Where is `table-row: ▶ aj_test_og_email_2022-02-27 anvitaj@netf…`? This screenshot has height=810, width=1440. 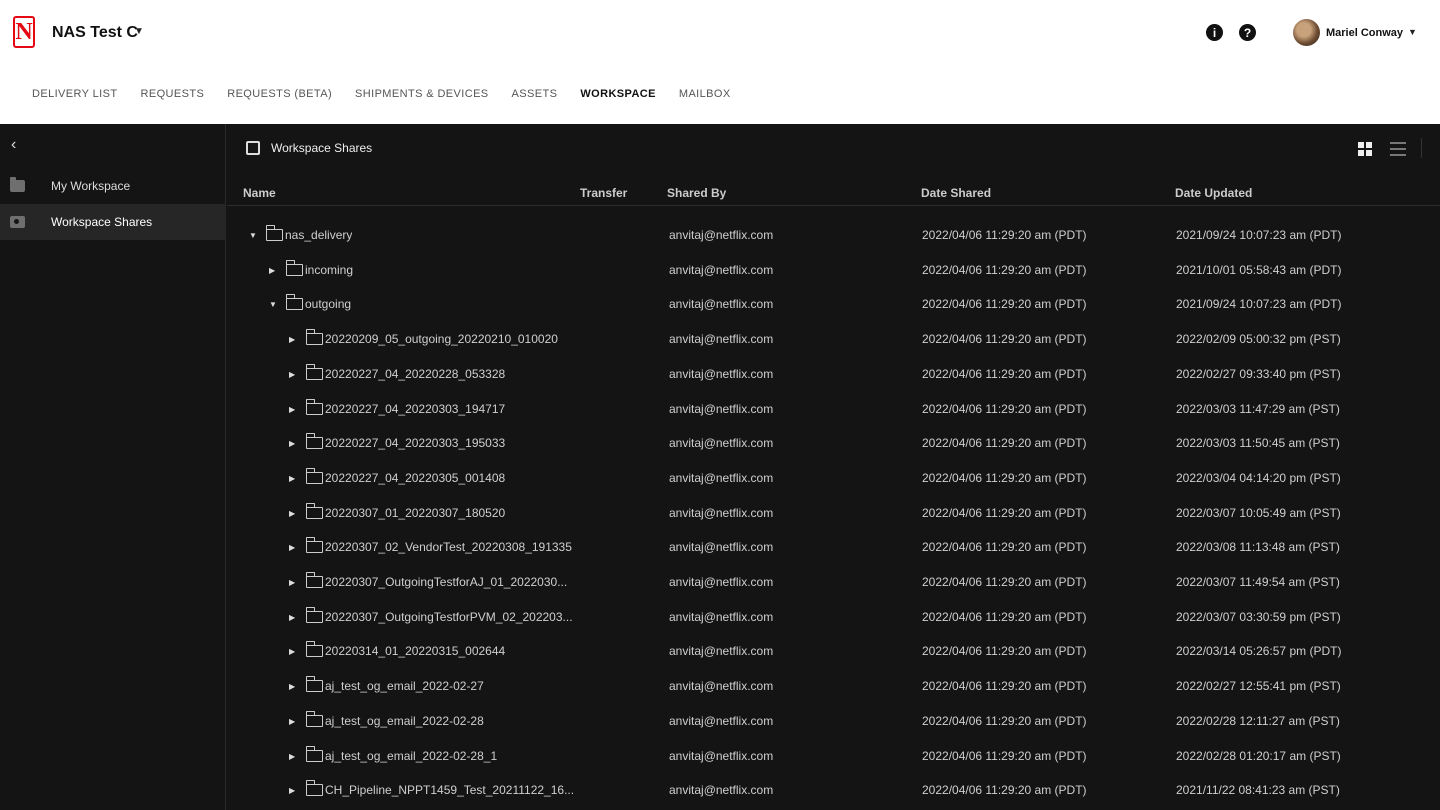 table-row: ▶ aj_test_og_email_2022-02-27 anvitaj@netf… is located at coordinates (833, 688).